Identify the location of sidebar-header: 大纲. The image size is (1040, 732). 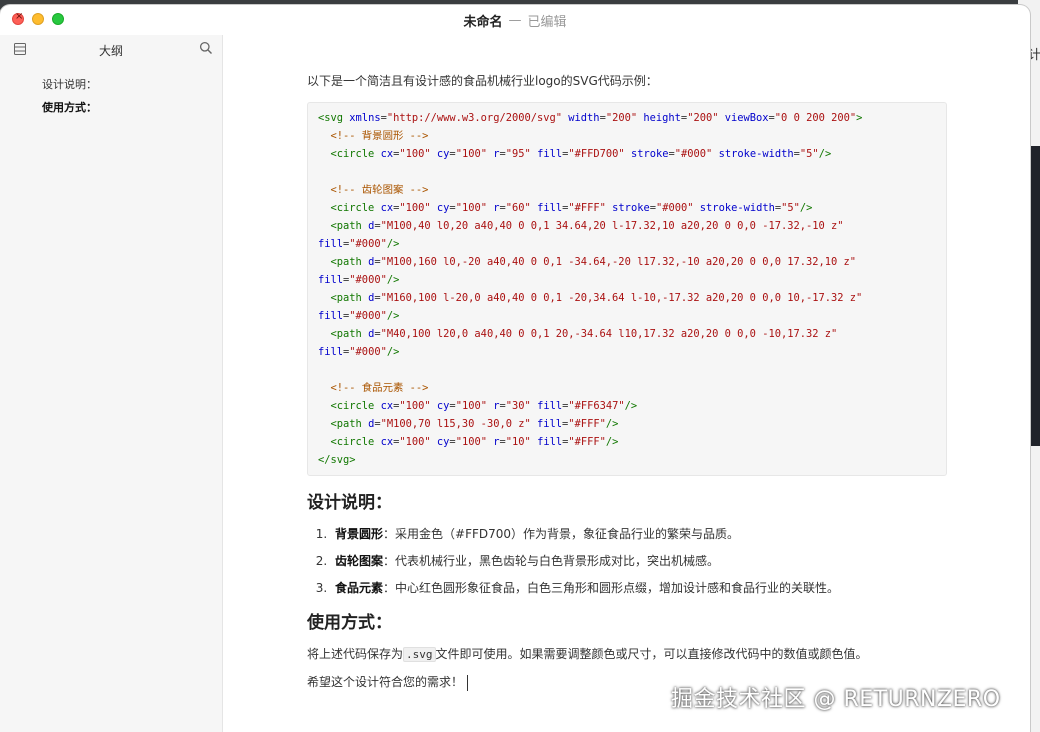
(111, 50).